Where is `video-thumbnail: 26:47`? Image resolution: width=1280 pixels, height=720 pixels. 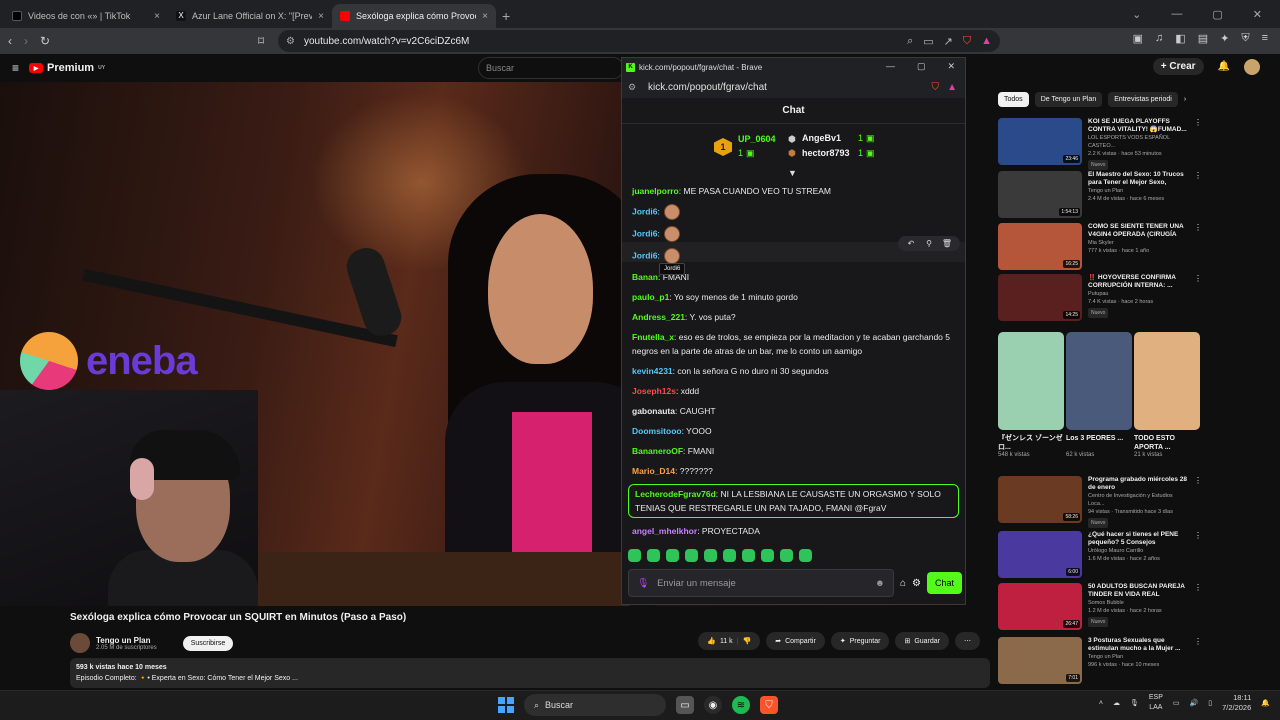 video-thumbnail: 26:47 is located at coordinates (1040, 606).